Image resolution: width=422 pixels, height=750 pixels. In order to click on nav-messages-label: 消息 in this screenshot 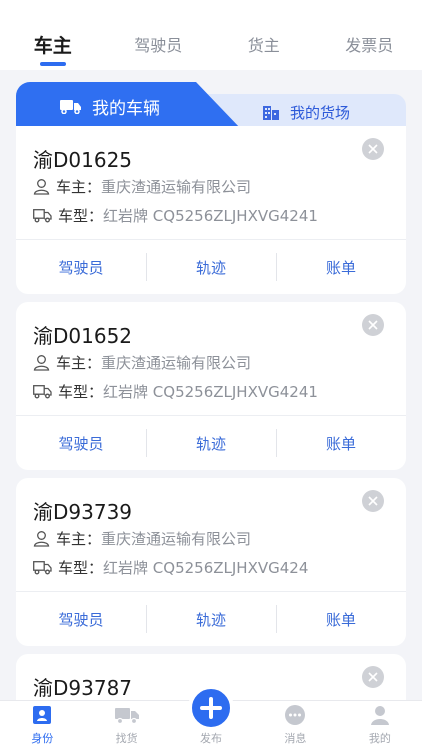, I will do `click(295, 738)`.